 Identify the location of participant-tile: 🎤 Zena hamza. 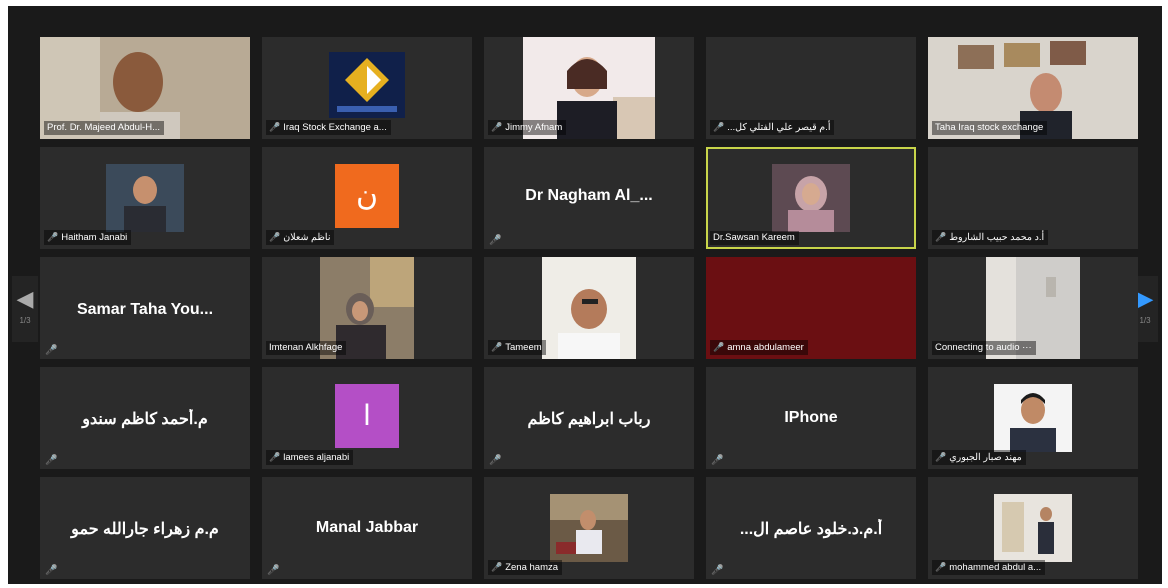
(589, 528).